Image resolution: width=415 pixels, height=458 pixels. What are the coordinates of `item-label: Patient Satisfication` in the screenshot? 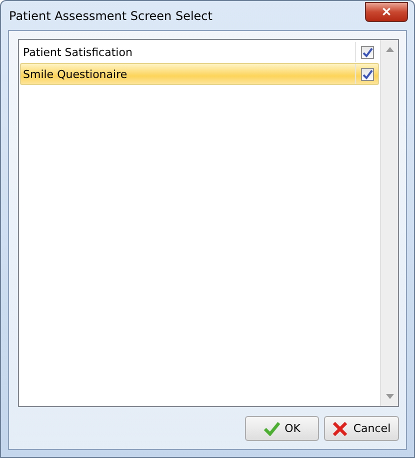 It's located at (78, 52).